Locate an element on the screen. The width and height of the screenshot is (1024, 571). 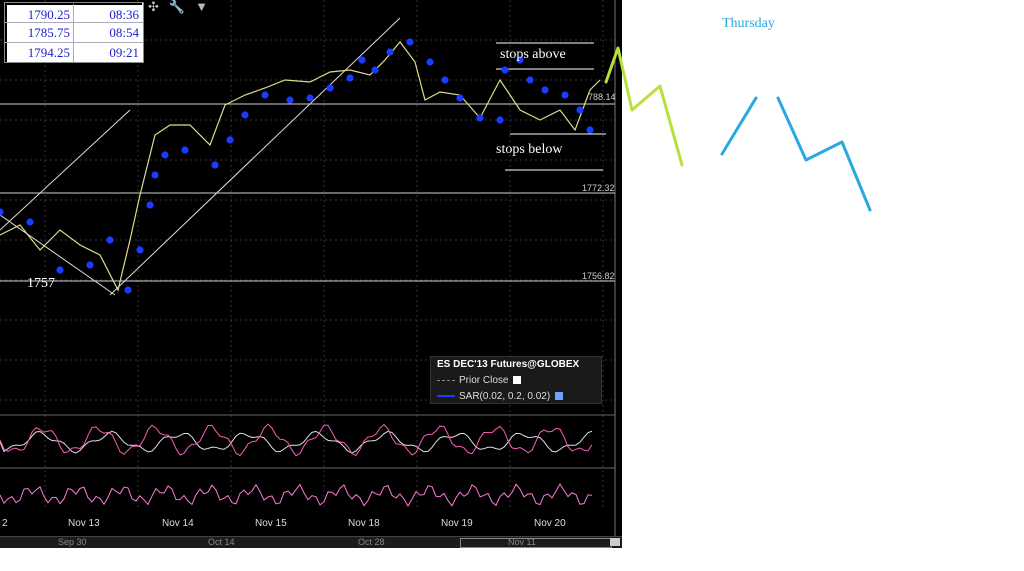
scroll-right-arrow-icon is located at coordinates (615, 542).